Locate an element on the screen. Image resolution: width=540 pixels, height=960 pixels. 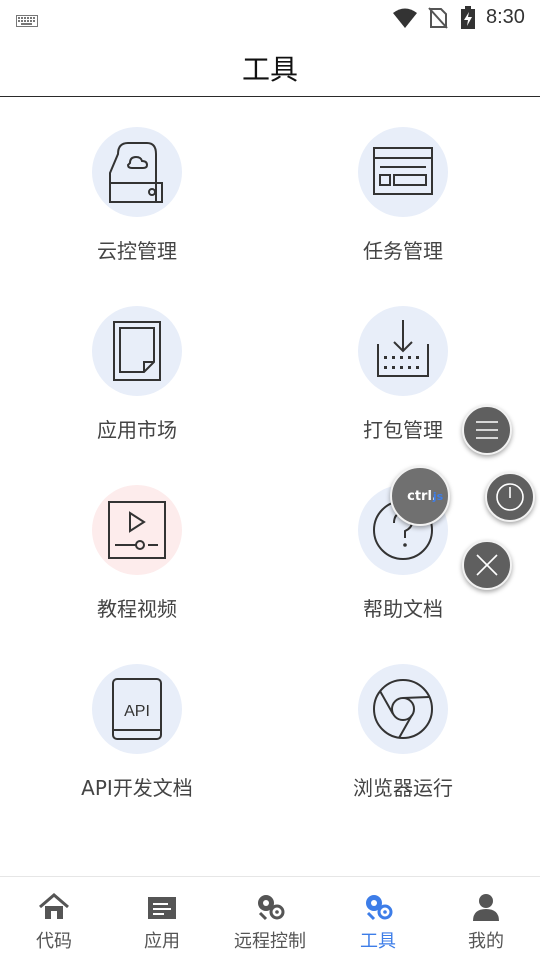
tool-label: 应用市场 is located at coordinates (137, 430).